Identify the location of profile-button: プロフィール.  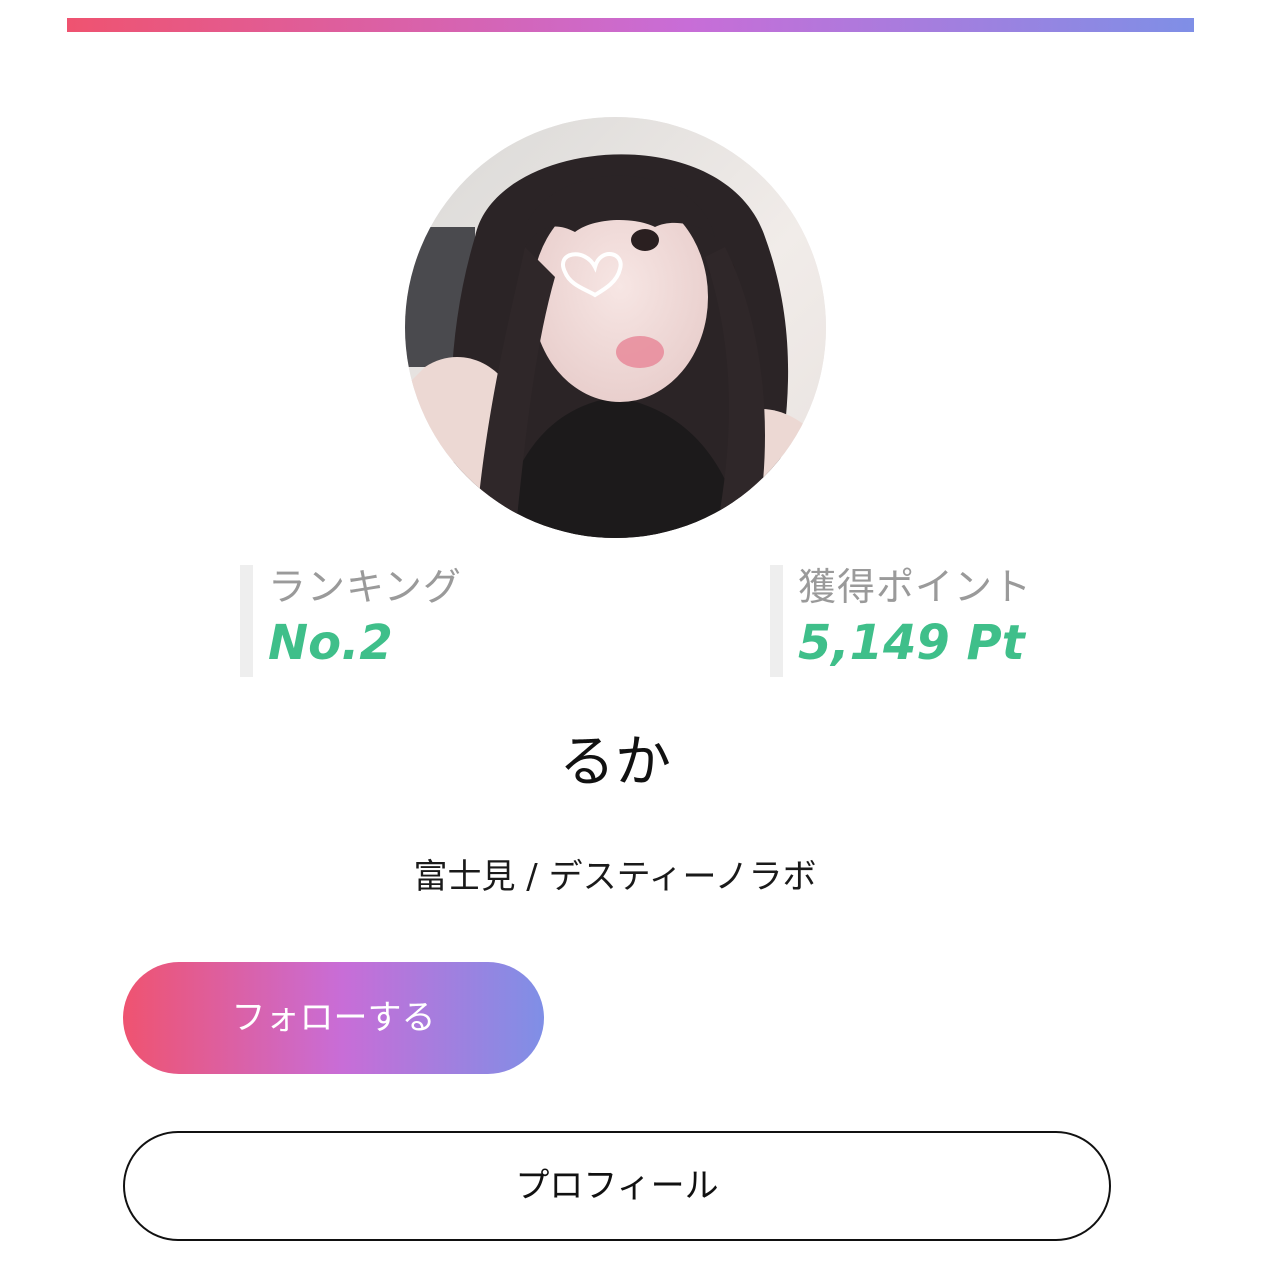
(617, 1186).